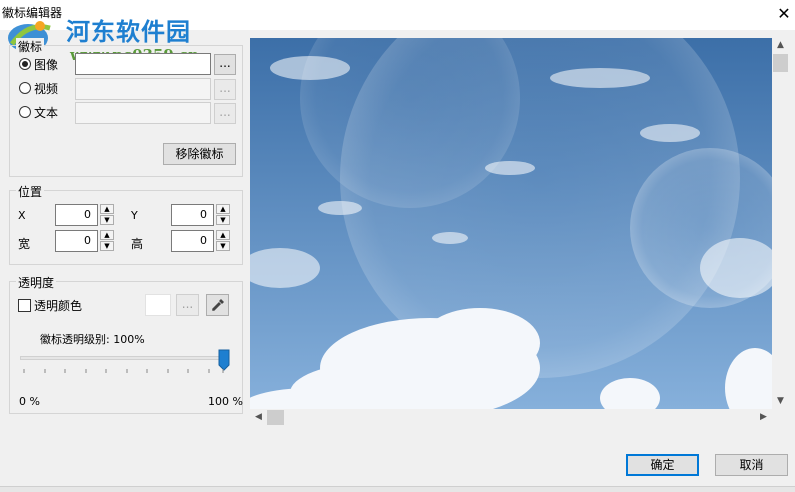 The image size is (795, 492). Describe the element at coordinates (780, 401) in the screenshot. I see `scroll-down-arrow: ▼` at that location.